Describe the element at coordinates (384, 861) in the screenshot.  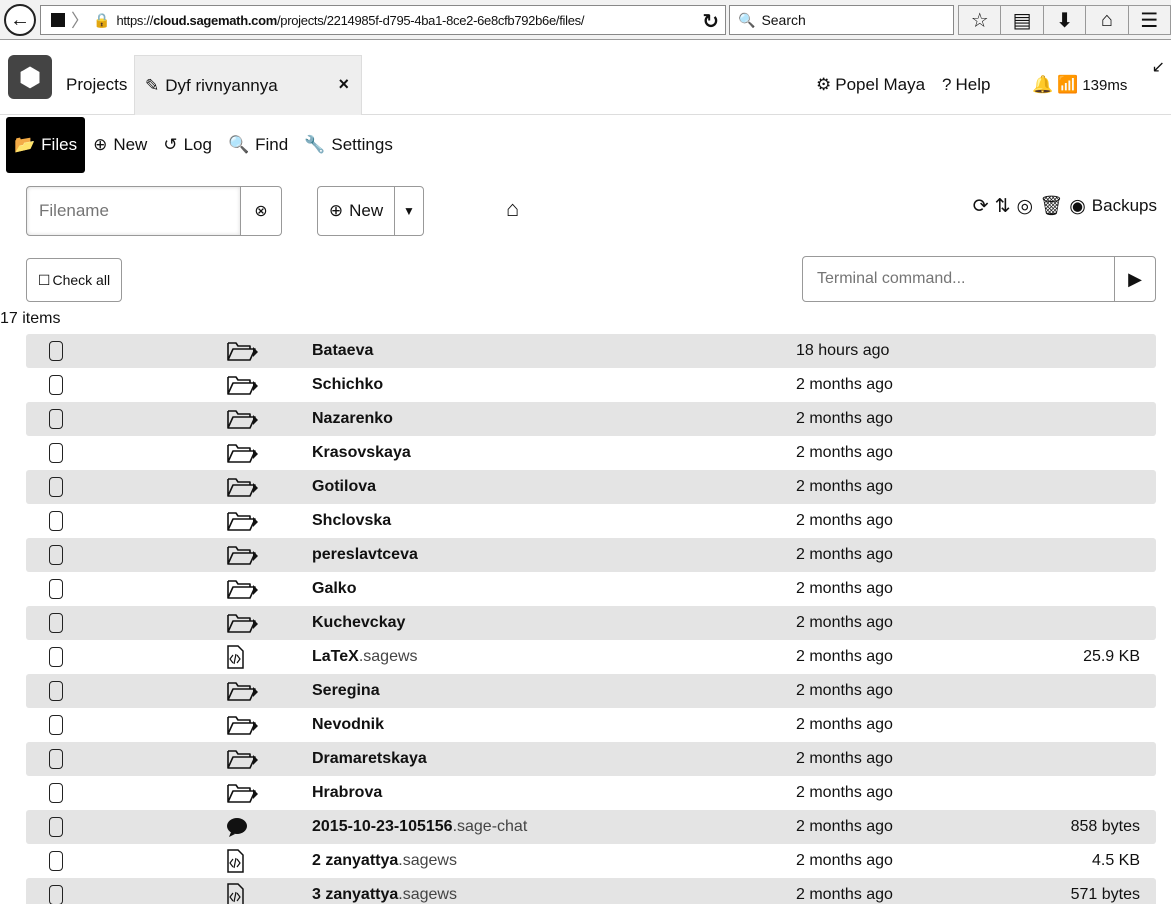
I see `file-name: 2 zanyattya.sagews` at that location.